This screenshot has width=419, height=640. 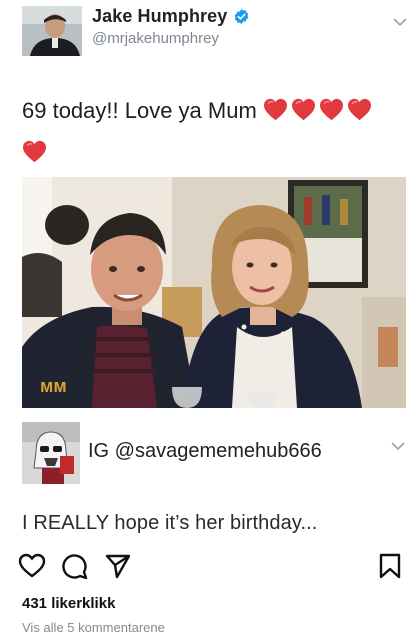 What do you see at coordinates (213, 567) in the screenshot?
I see `post-action-bar` at bounding box center [213, 567].